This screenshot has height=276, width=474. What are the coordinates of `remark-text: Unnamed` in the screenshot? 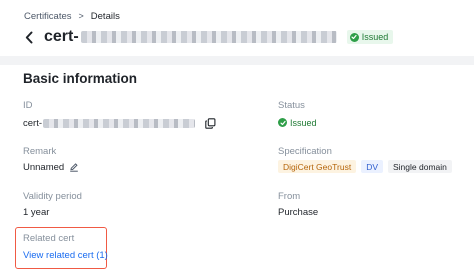 It's located at (44, 167).